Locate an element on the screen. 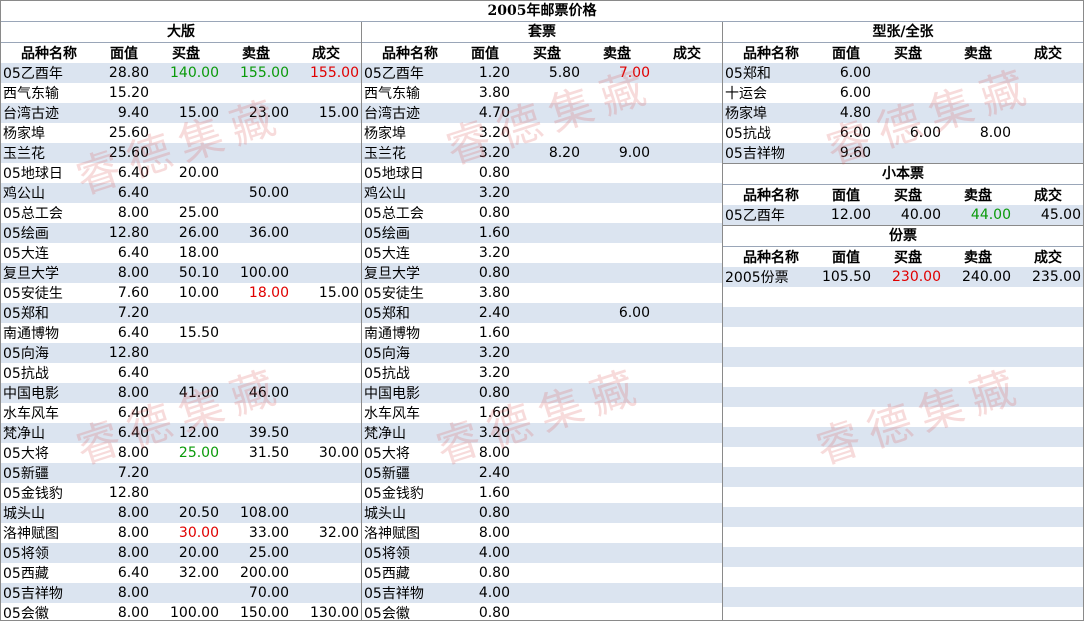 The image size is (1084, 627). header-row: 品种名称 面值 买盘 卖盘 成交 is located at coordinates (542, 53).